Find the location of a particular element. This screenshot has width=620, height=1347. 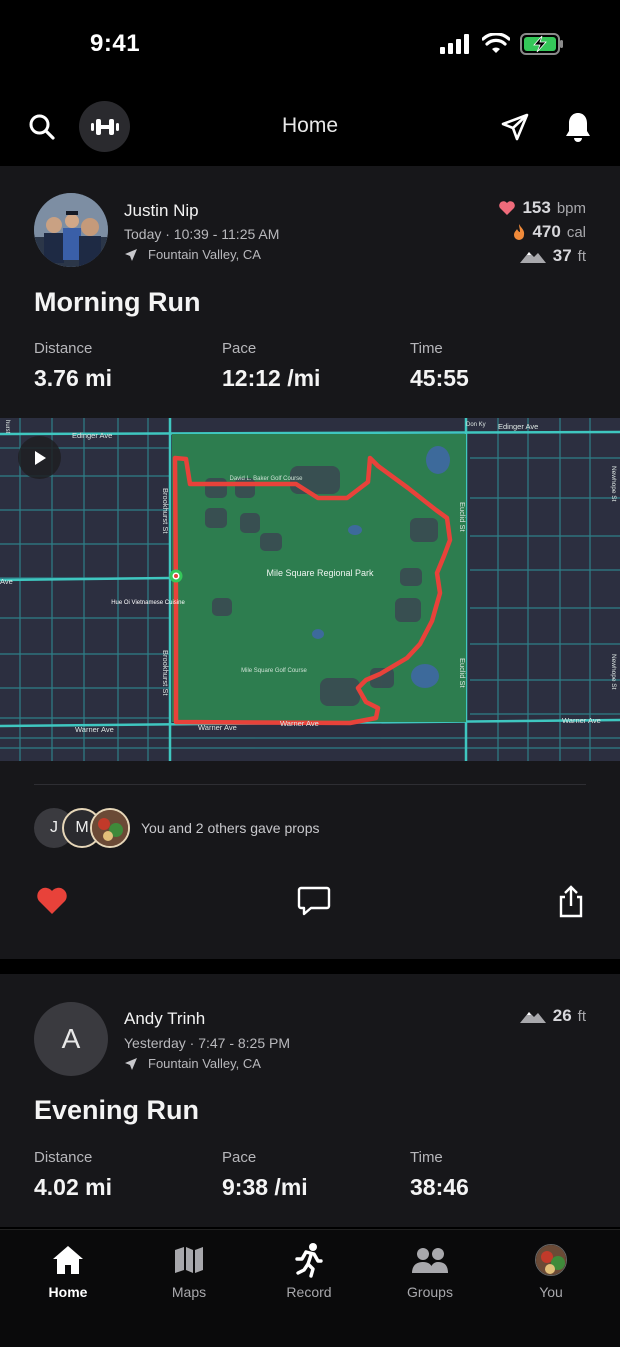

notifications-bell-icon is located at coordinates (578, 127).